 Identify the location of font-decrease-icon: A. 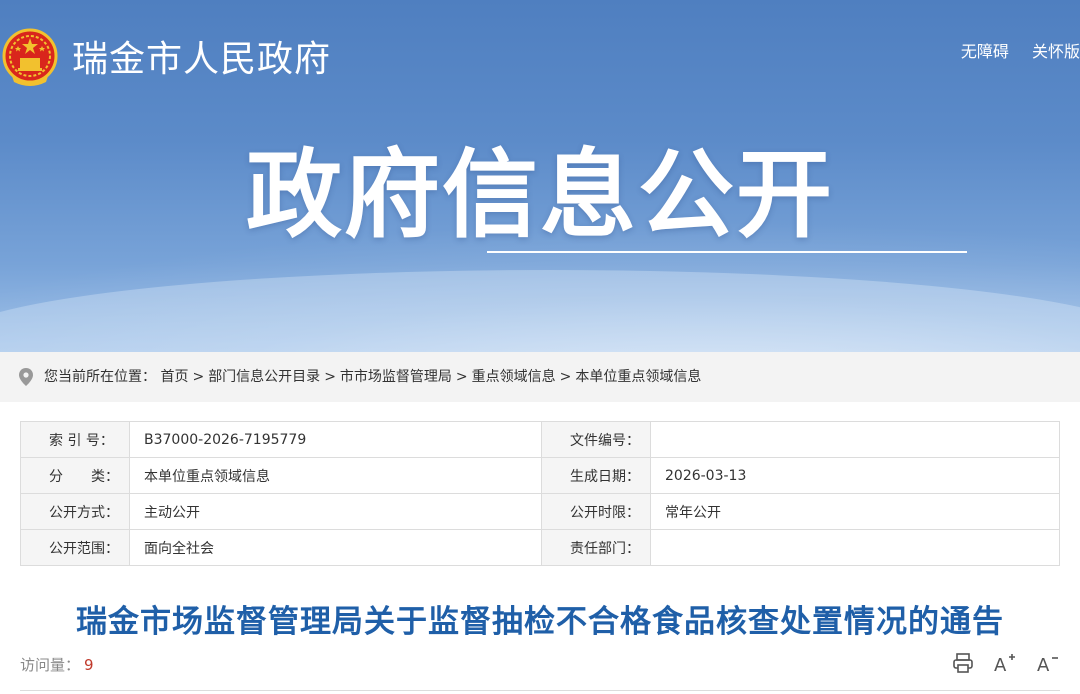
(1048, 665).